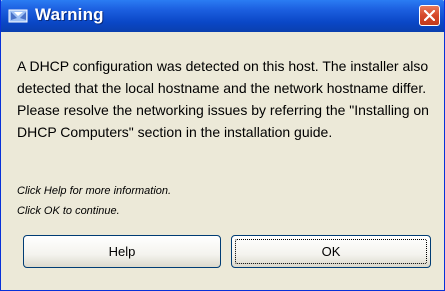  I want to click on java-cup-icon, so click(19, 16).